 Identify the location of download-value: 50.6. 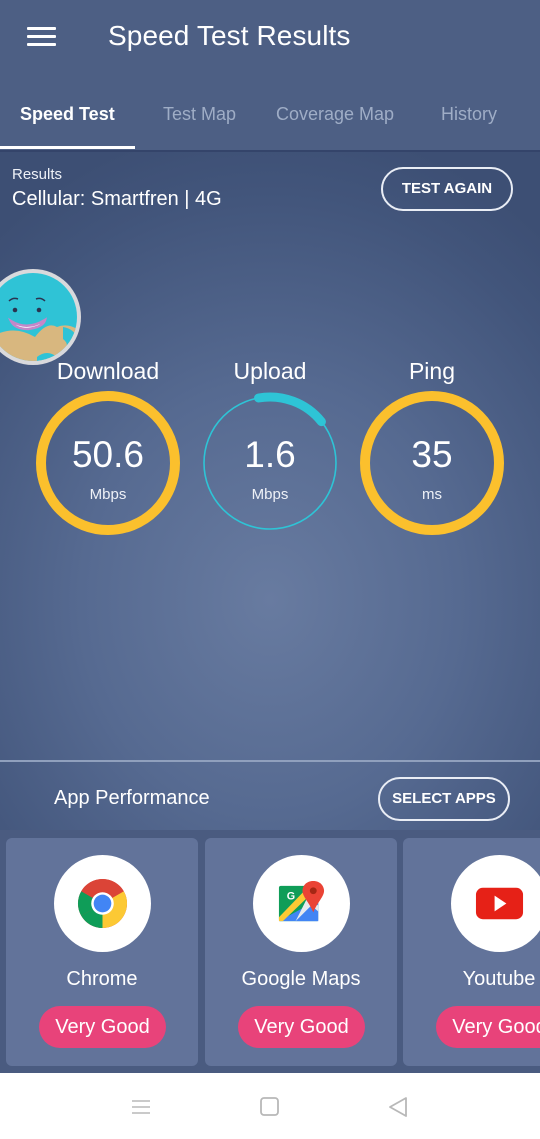
(107, 454).